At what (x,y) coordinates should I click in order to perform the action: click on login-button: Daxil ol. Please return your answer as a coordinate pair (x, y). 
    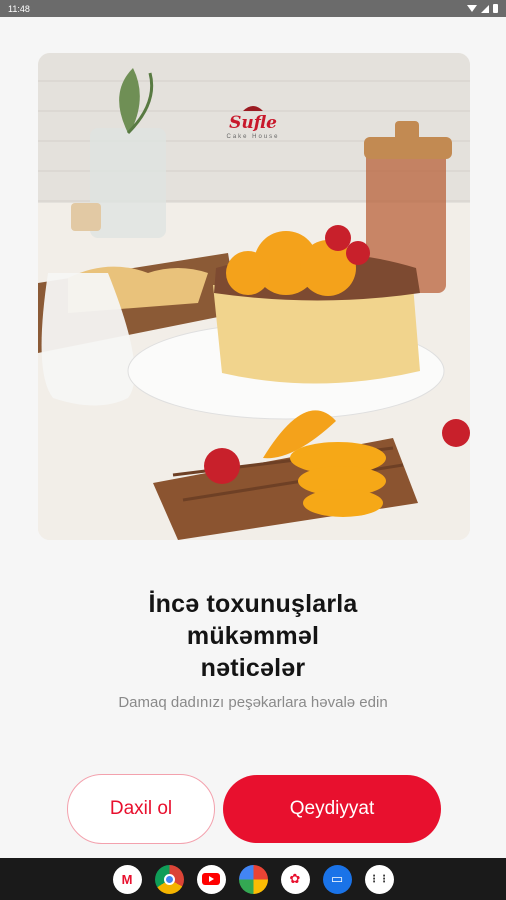
    Looking at the image, I should click on (141, 809).